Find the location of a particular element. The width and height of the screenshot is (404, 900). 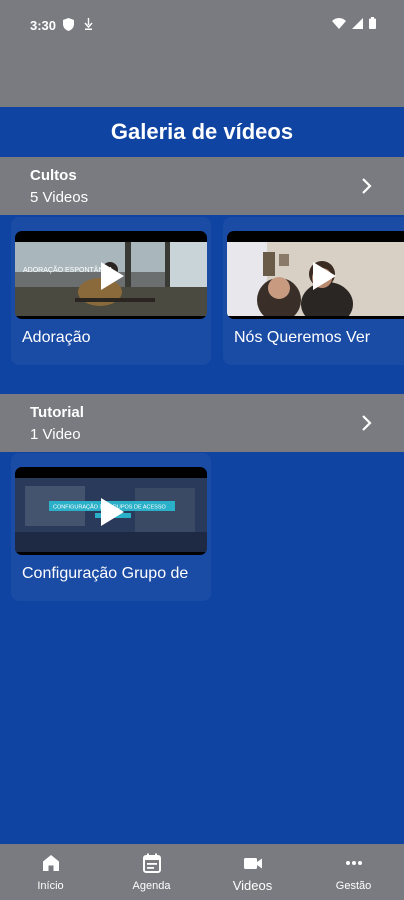

video-thumbnail: ADORAÇÃO ESPONTÂNEA is located at coordinates (111, 275).